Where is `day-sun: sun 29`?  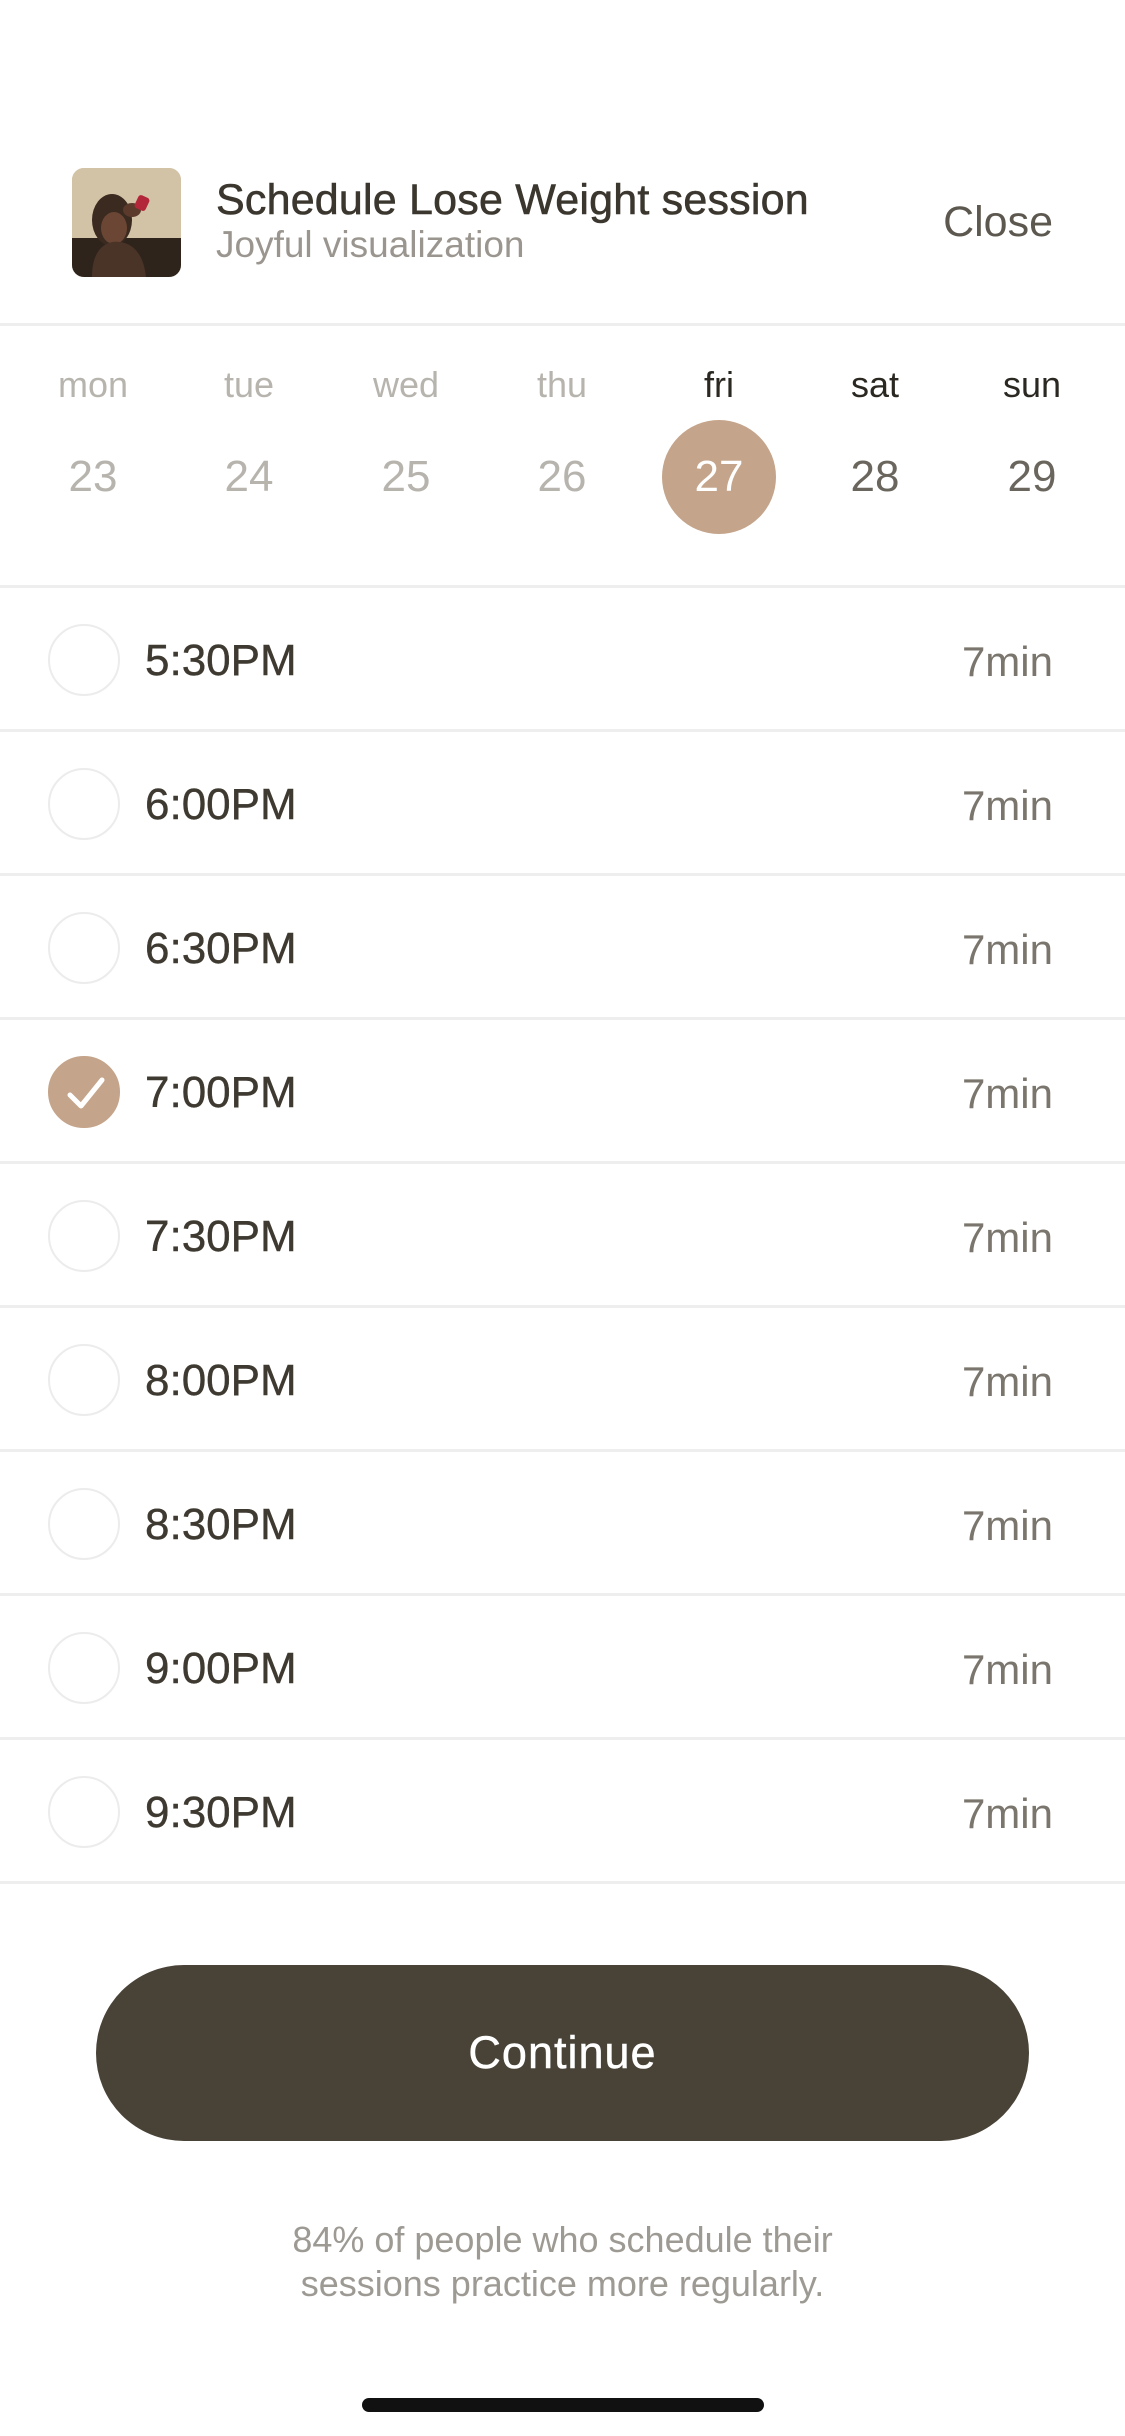 day-sun: sun 29 is located at coordinates (1032, 457).